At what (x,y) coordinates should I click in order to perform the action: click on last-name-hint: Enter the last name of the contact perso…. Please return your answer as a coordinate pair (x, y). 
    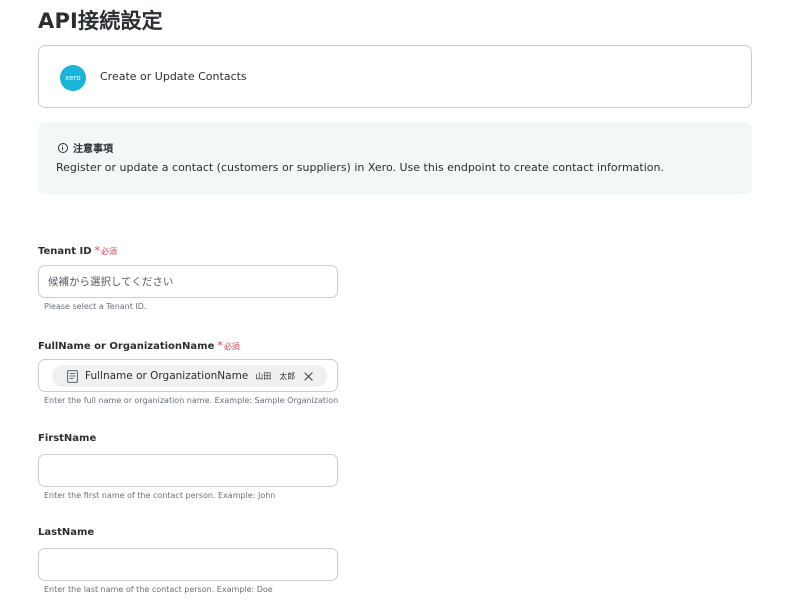
    Looking at the image, I should click on (158, 589).